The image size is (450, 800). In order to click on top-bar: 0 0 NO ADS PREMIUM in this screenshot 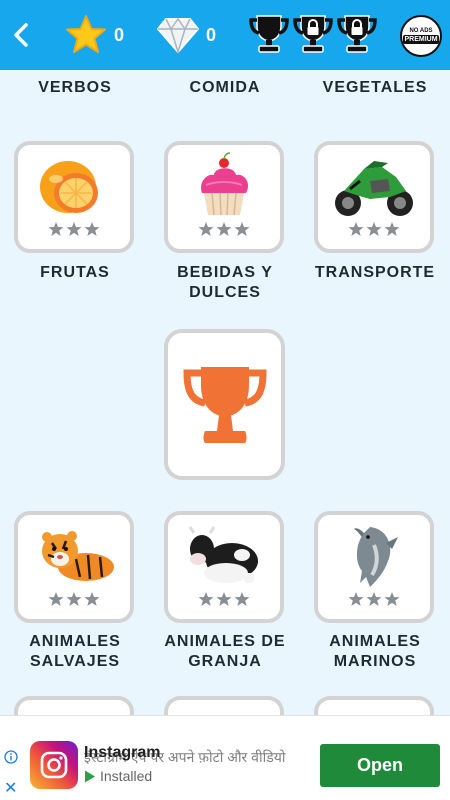, I will do `click(225, 35)`.